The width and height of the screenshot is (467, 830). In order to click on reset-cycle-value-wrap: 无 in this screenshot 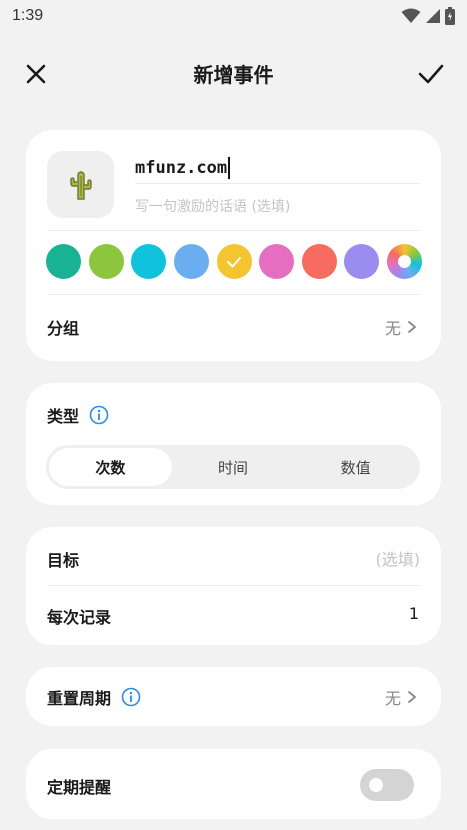, I will do `click(401, 697)`.